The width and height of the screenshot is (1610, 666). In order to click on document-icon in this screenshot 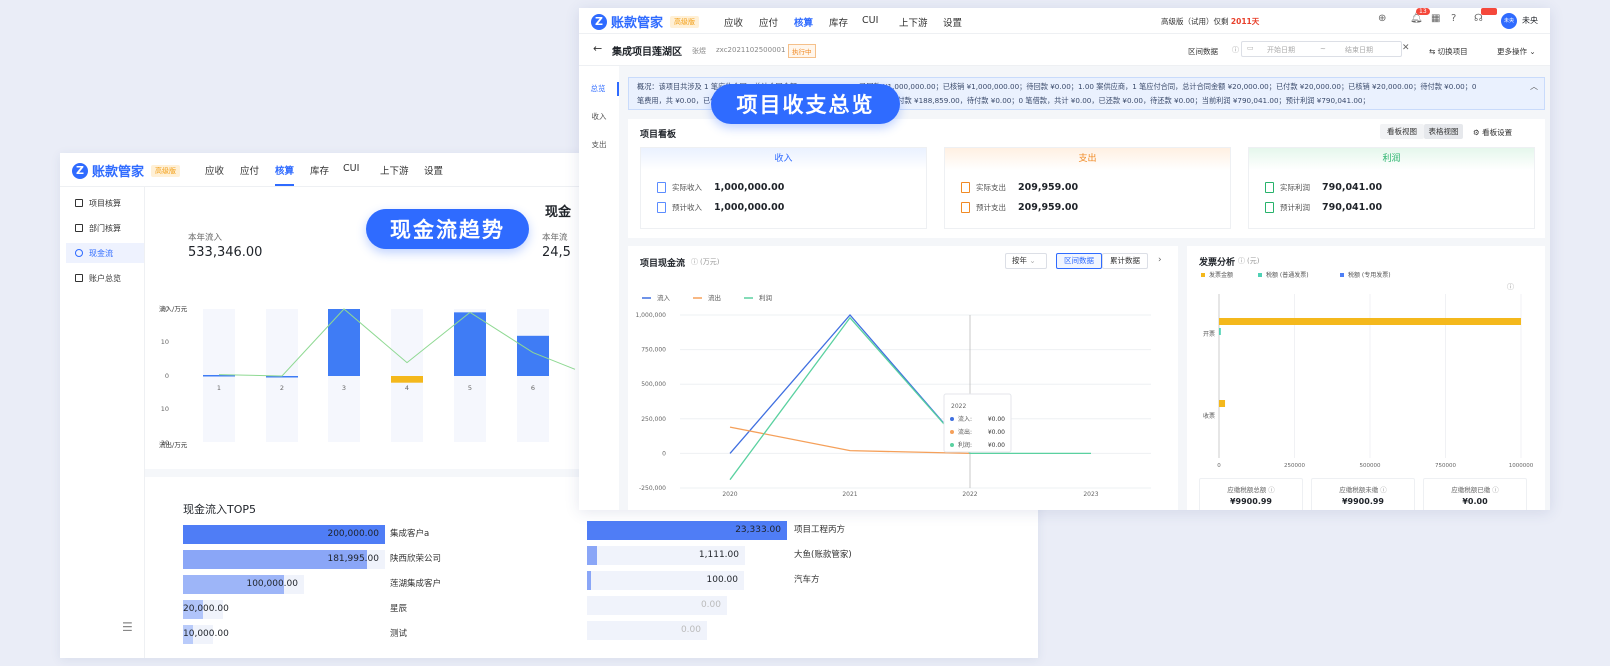, I will do `click(1269, 207)`.